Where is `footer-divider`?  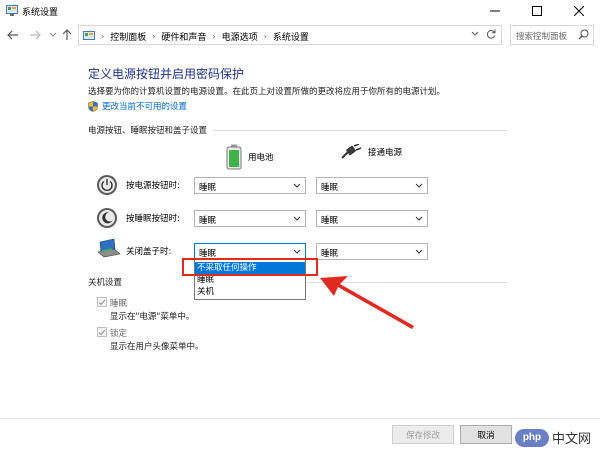
footer-divider is located at coordinates (300, 418).